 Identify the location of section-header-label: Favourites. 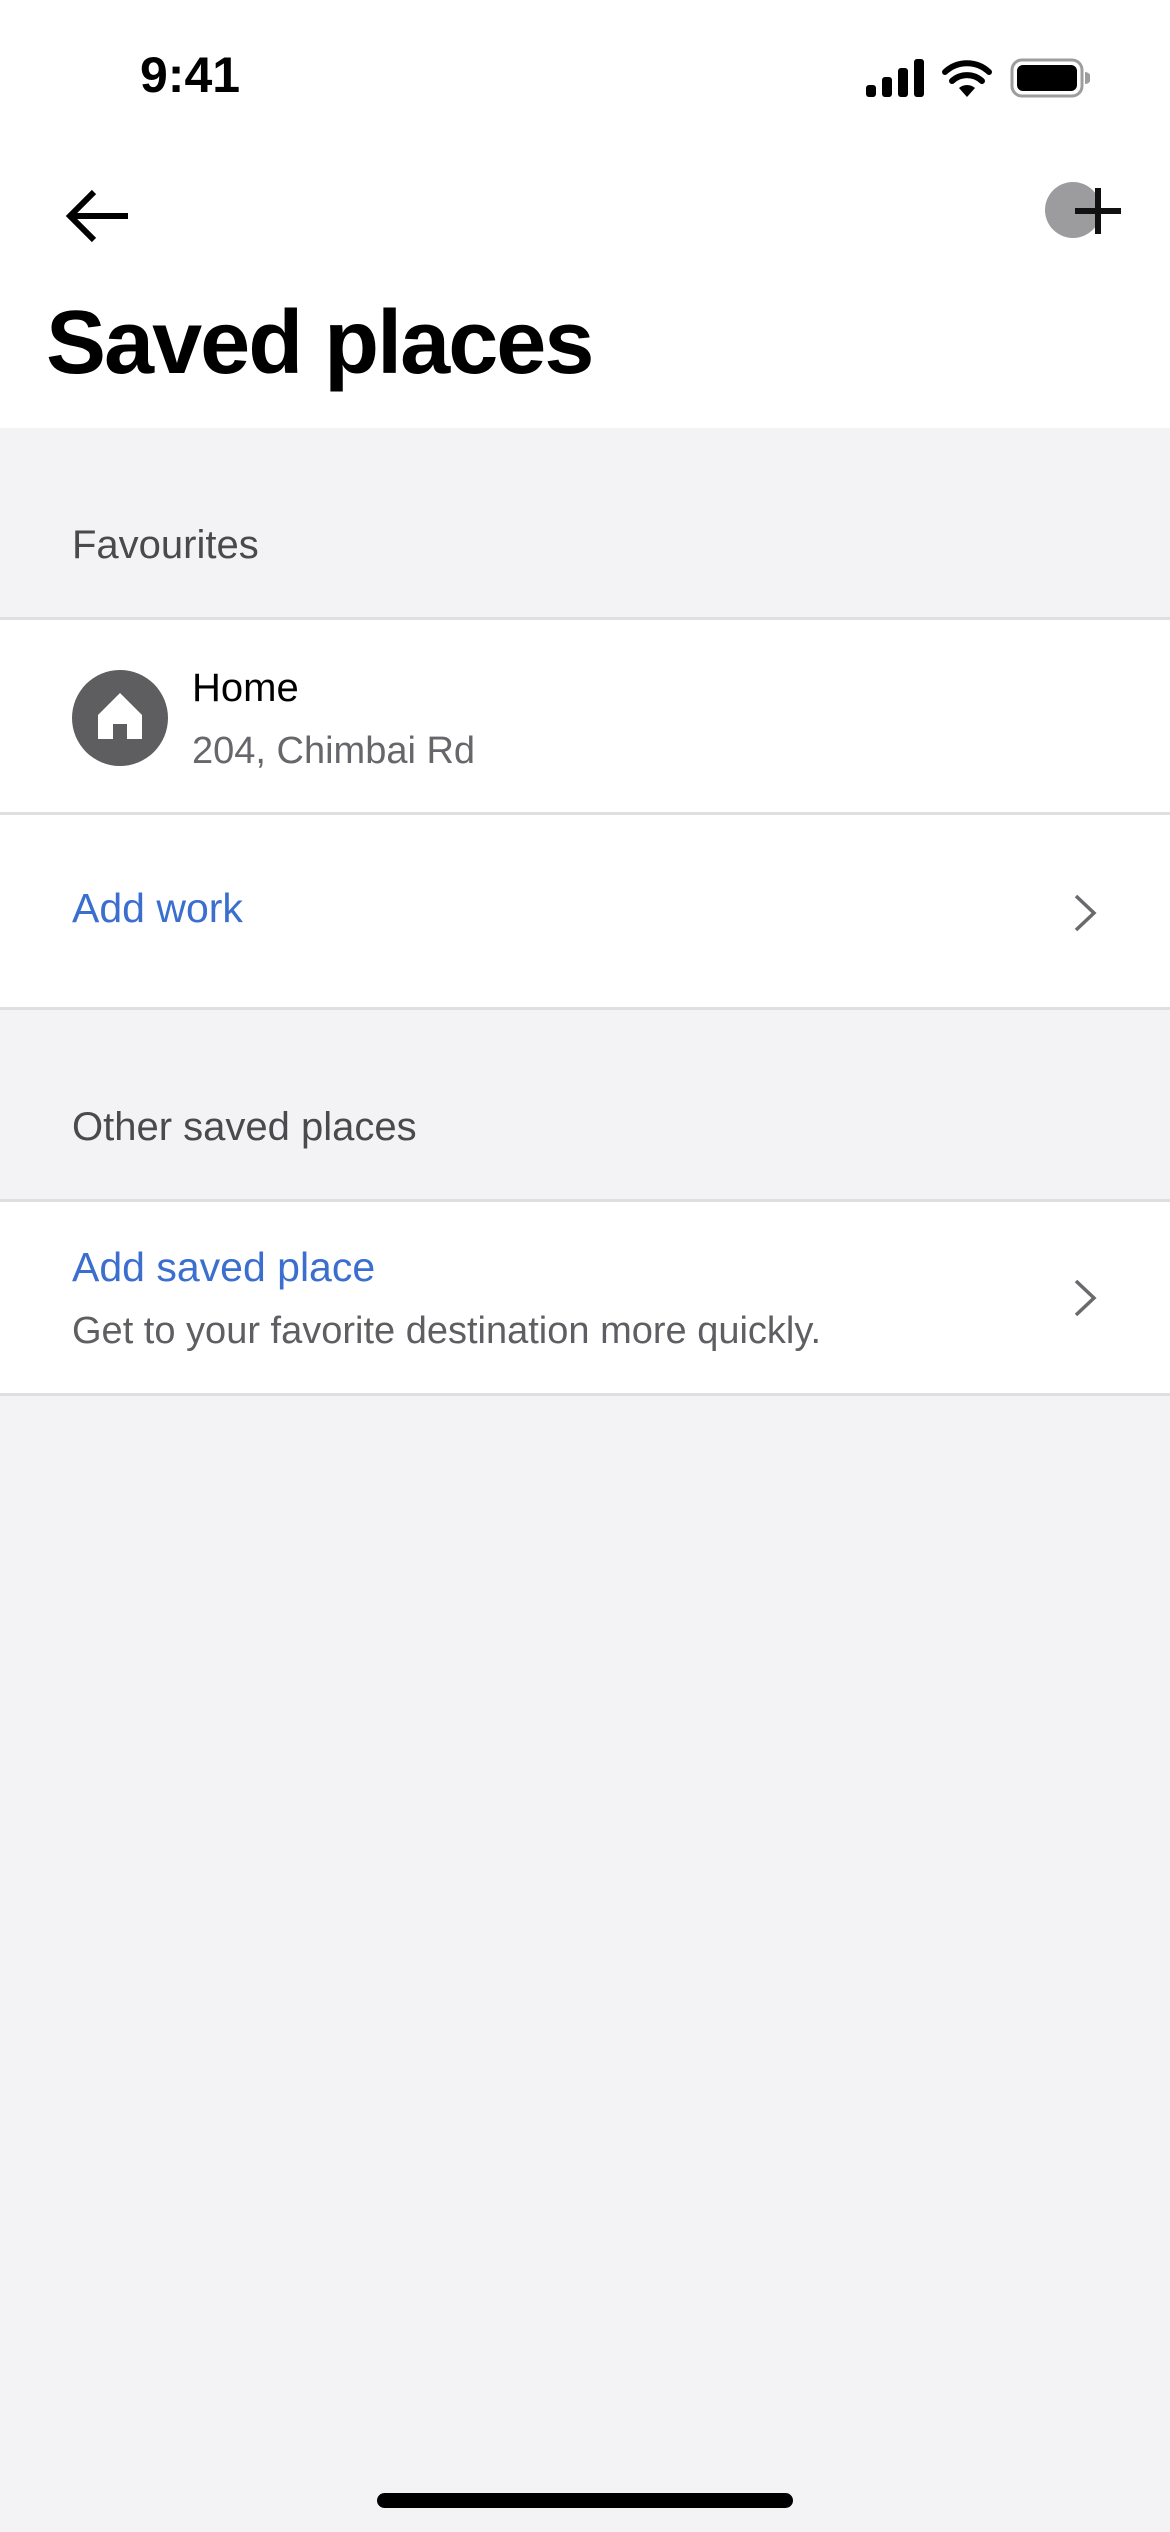
(165, 545).